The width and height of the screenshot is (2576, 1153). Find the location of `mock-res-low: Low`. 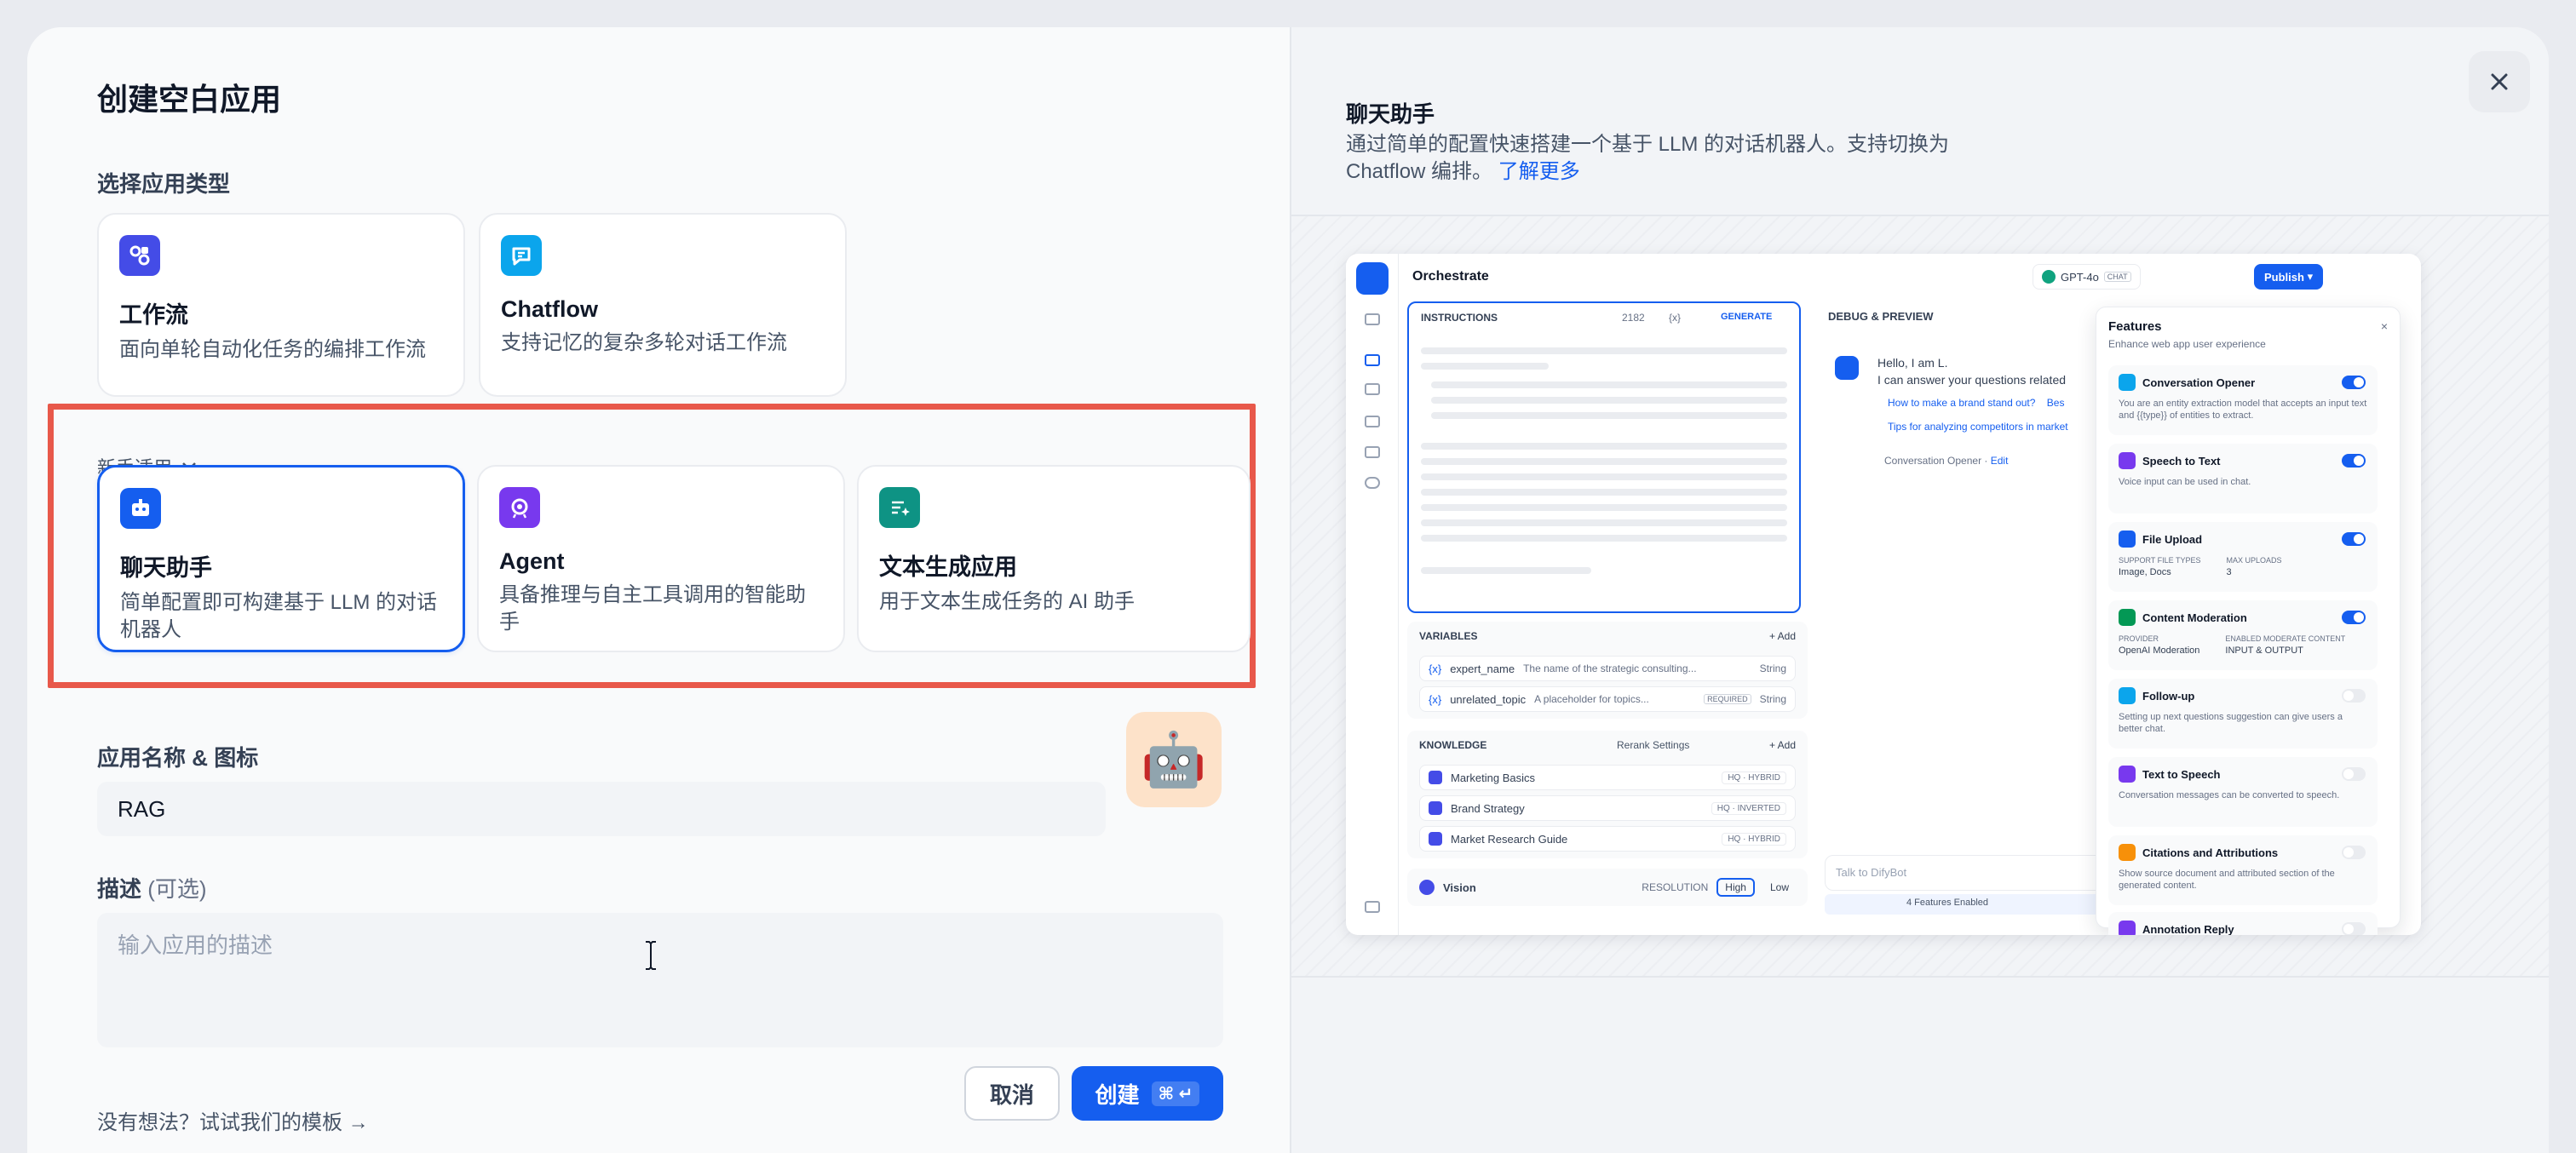

mock-res-low: Low is located at coordinates (1779, 887).